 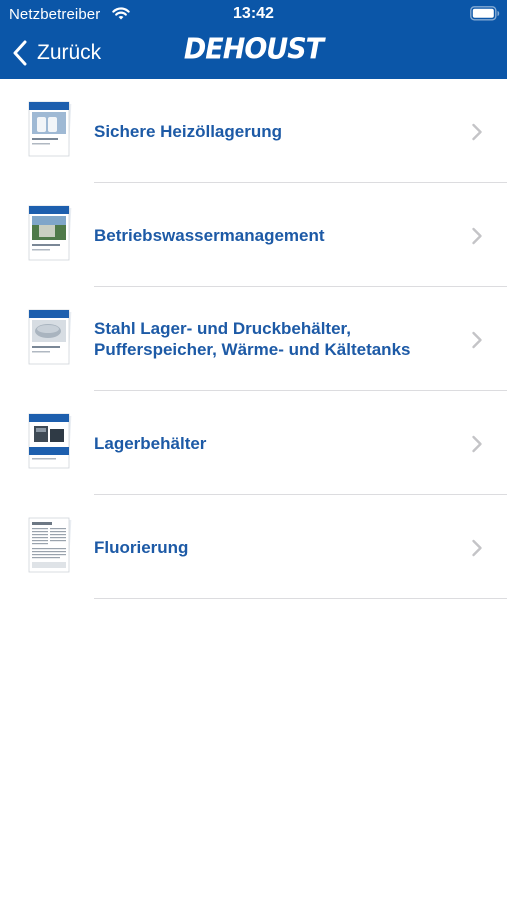 I want to click on list-item-lagerbehaelter: Lagerbehälter, so click(x=253, y=443).